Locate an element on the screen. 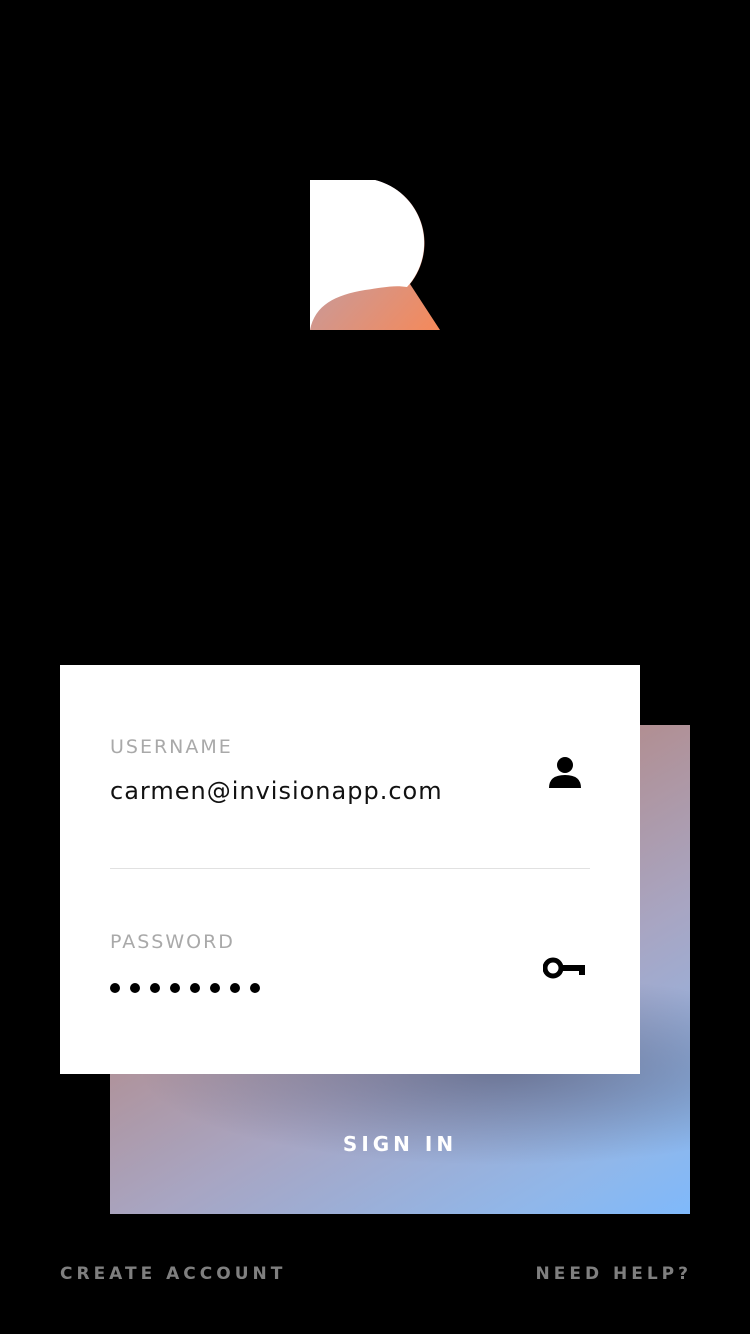  password-field is located at coordinates (185, 989).